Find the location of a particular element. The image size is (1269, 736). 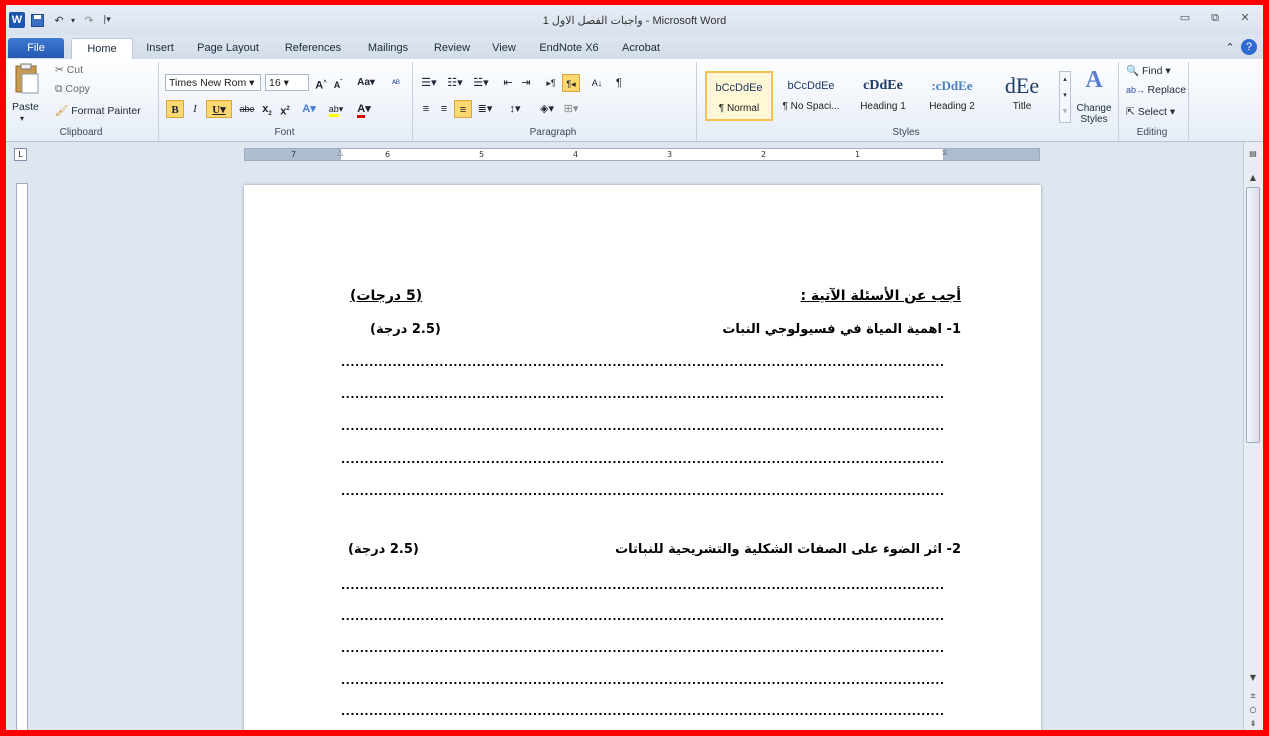

view-ruler-icon: ▤ is located at coordinates (1253, 154).